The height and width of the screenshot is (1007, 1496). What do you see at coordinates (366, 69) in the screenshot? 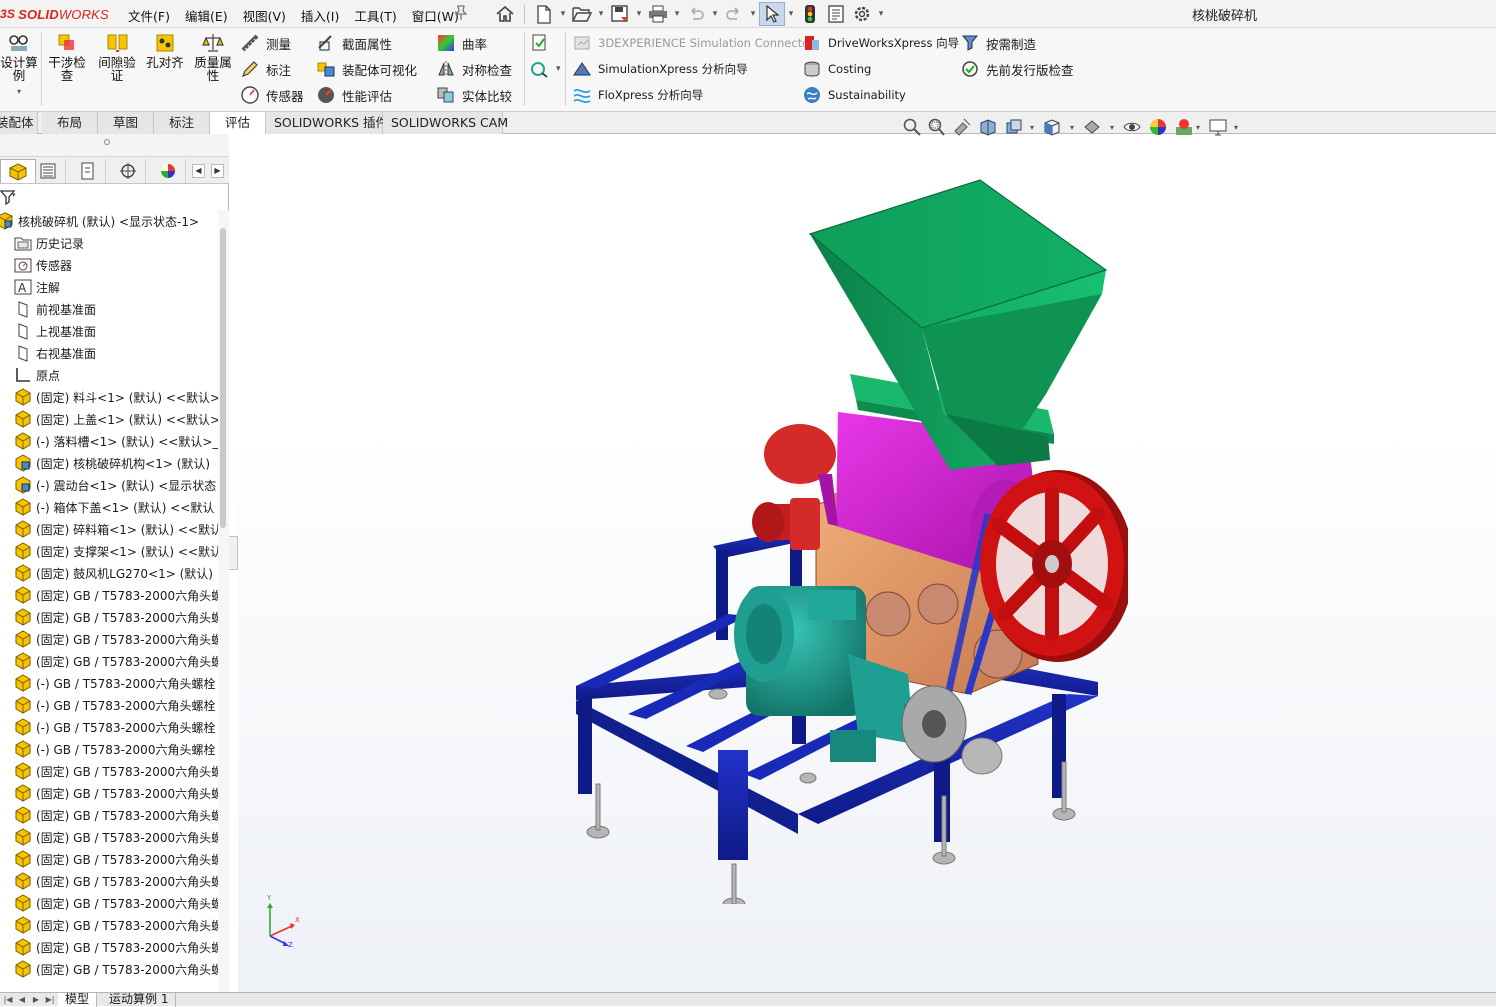
I see `assembly-visualization-button: 装配体可视化` at bounding box center [366, 69].